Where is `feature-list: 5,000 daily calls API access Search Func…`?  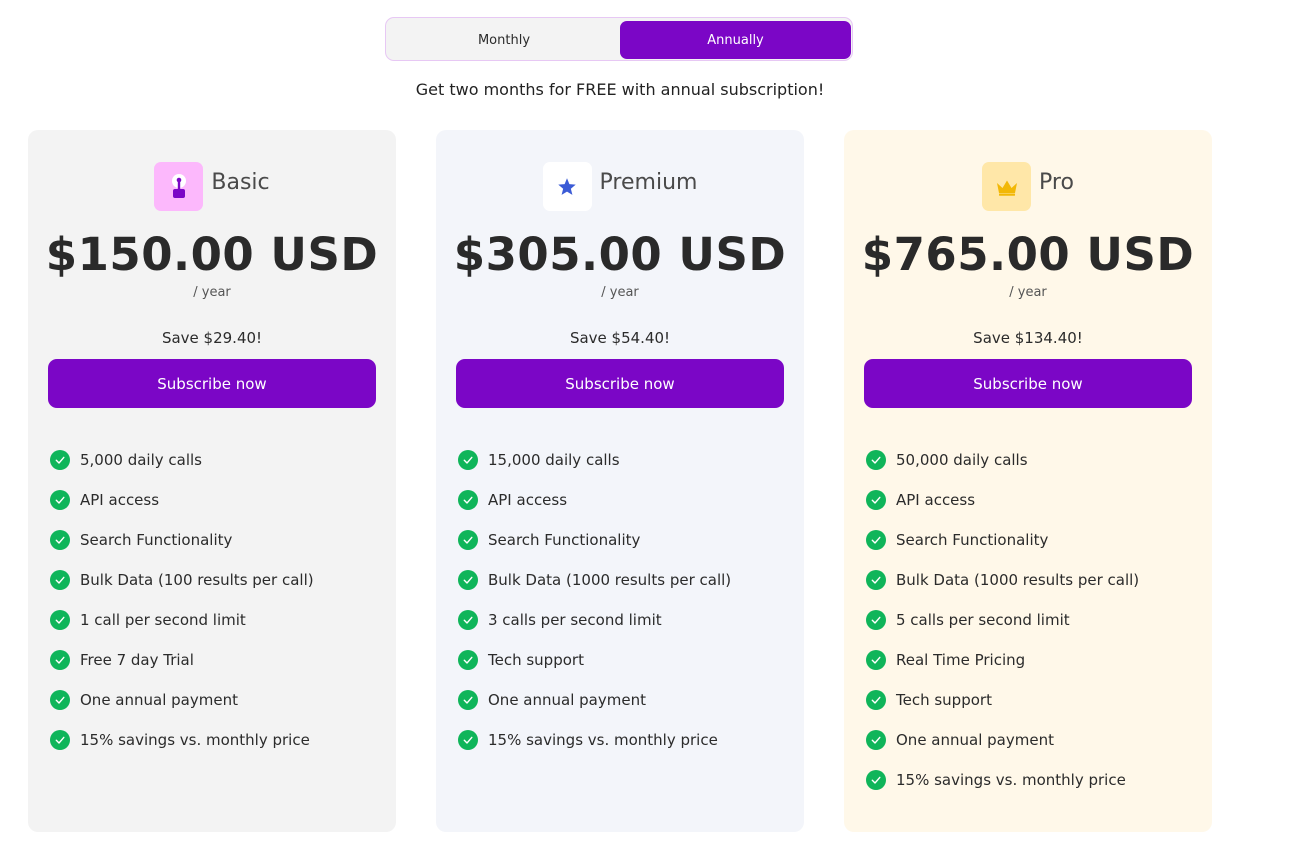 feature-list: 5,000 daily calls API access Search Func… is located at coordinates (182, 600).